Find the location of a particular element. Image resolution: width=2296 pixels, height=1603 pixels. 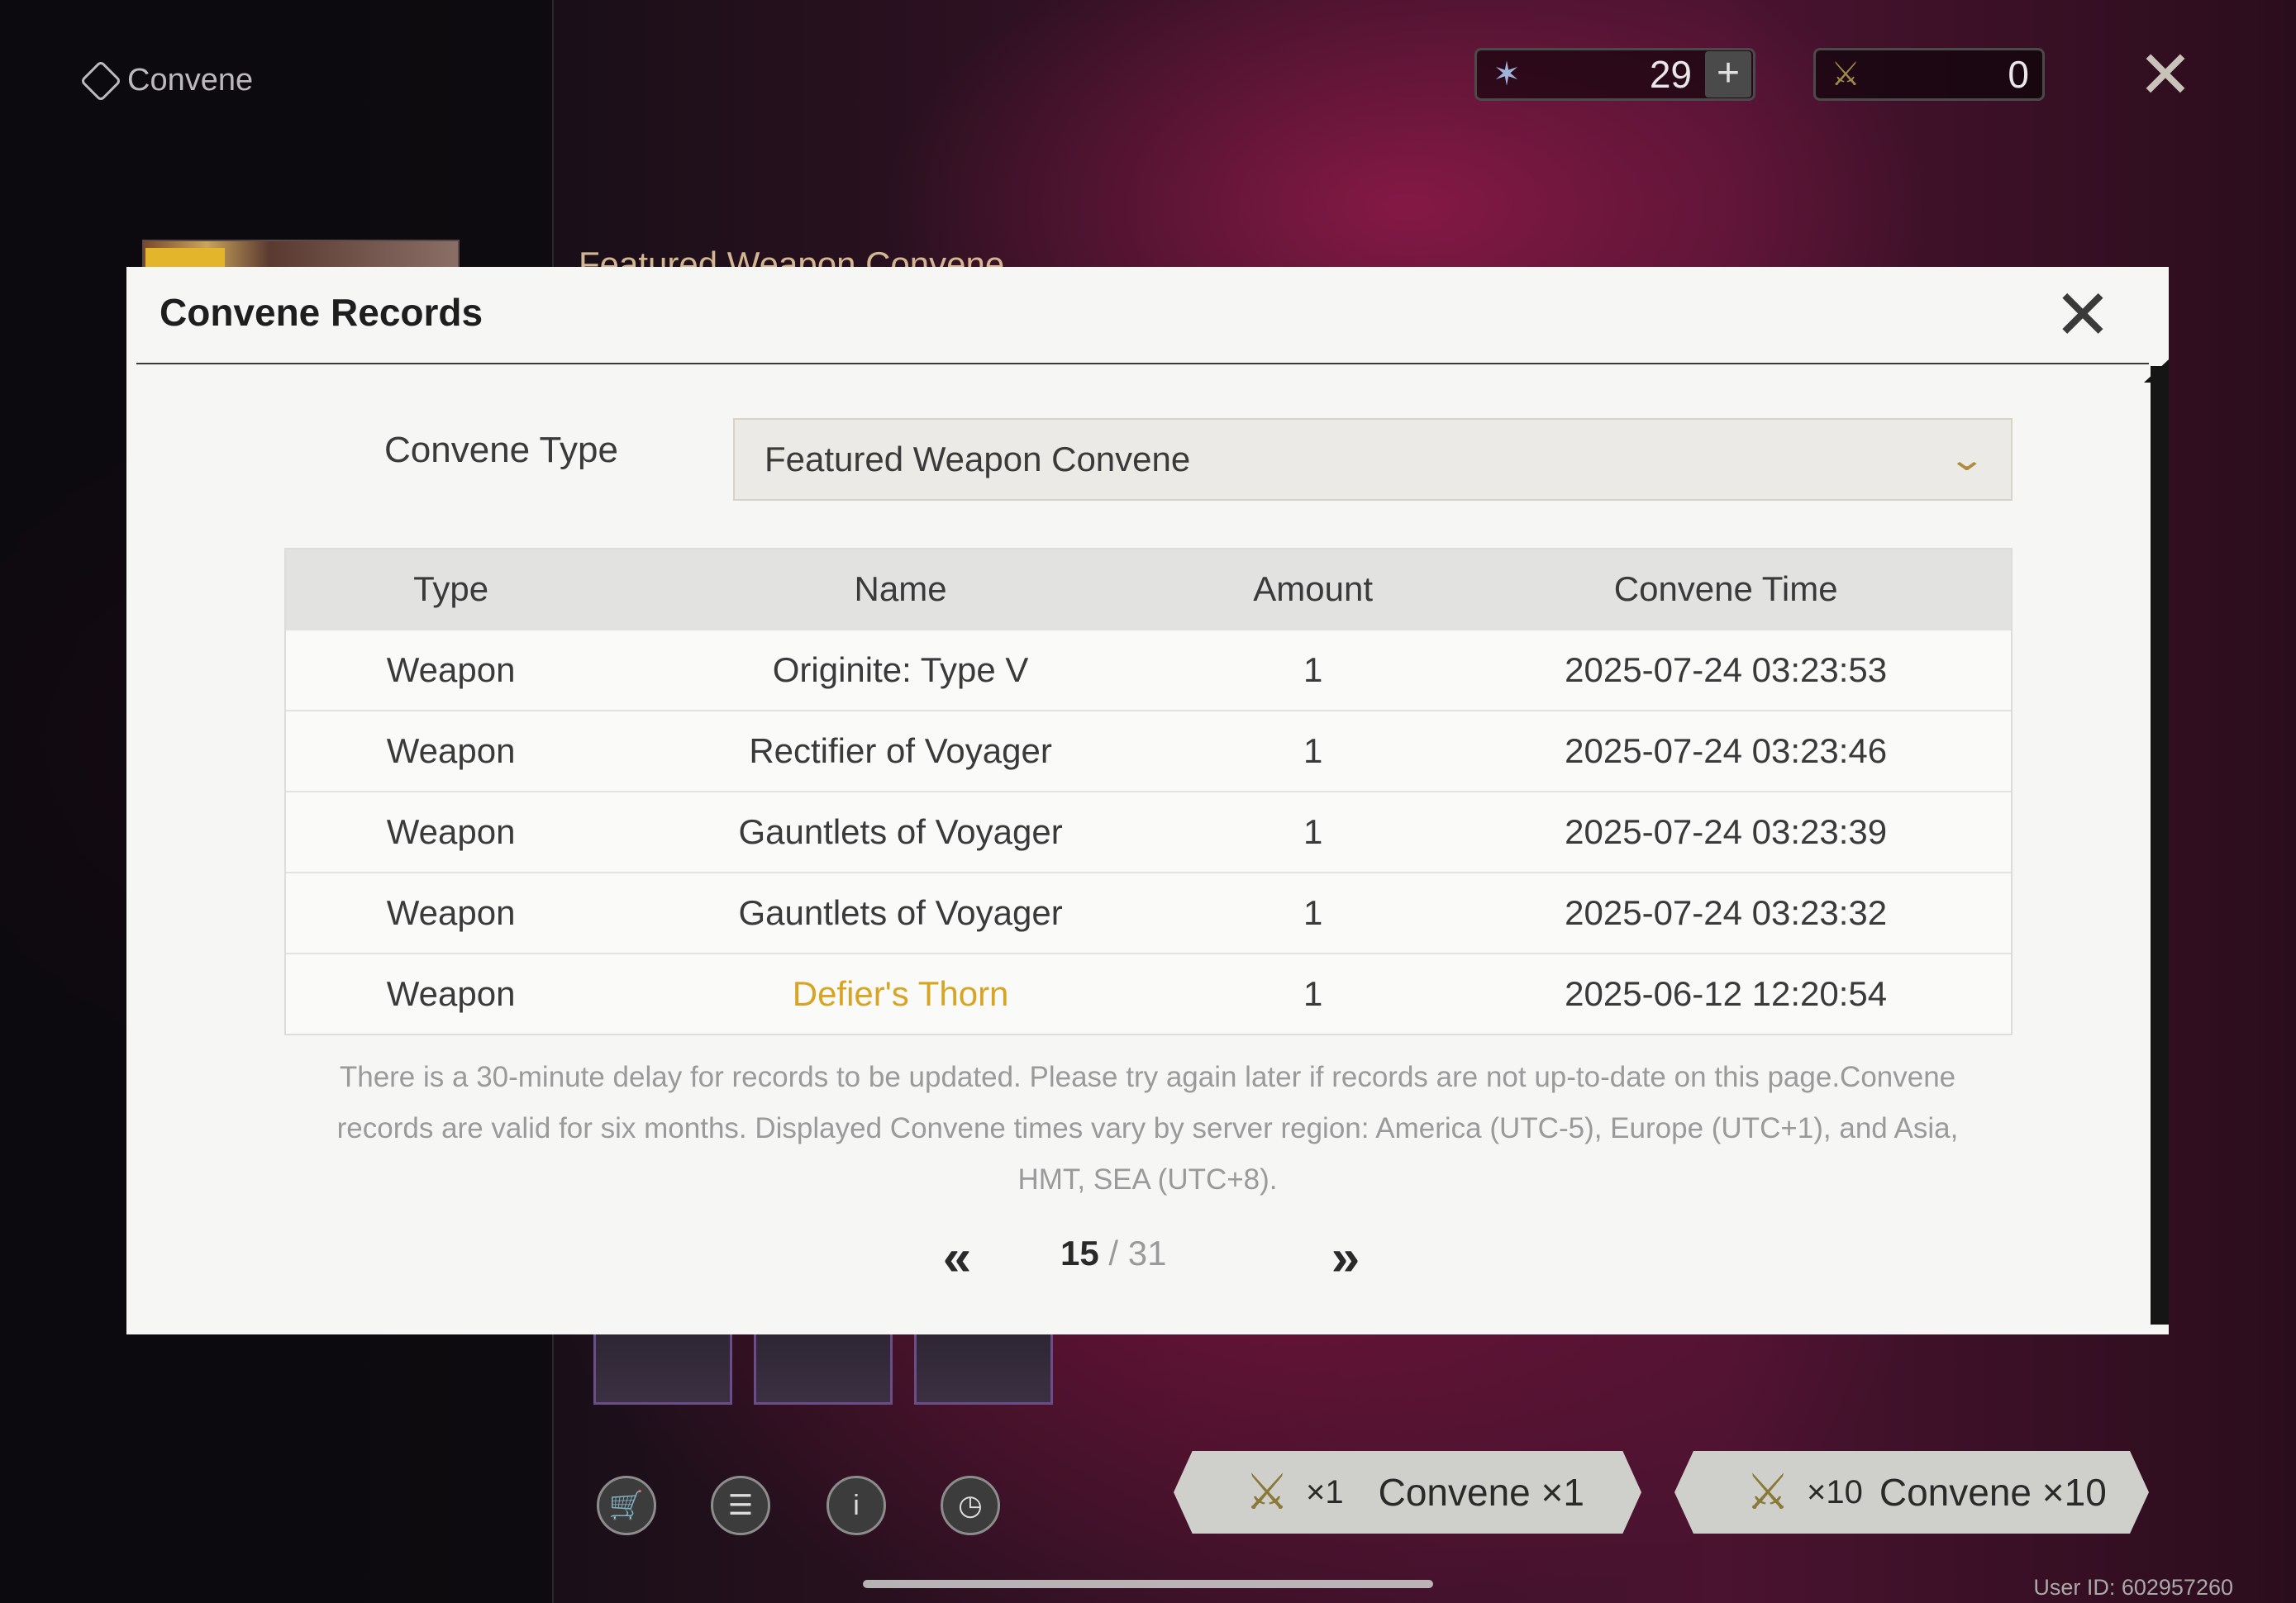

pull-label: Convene ×10 is located at coordinates (1993, 1492).